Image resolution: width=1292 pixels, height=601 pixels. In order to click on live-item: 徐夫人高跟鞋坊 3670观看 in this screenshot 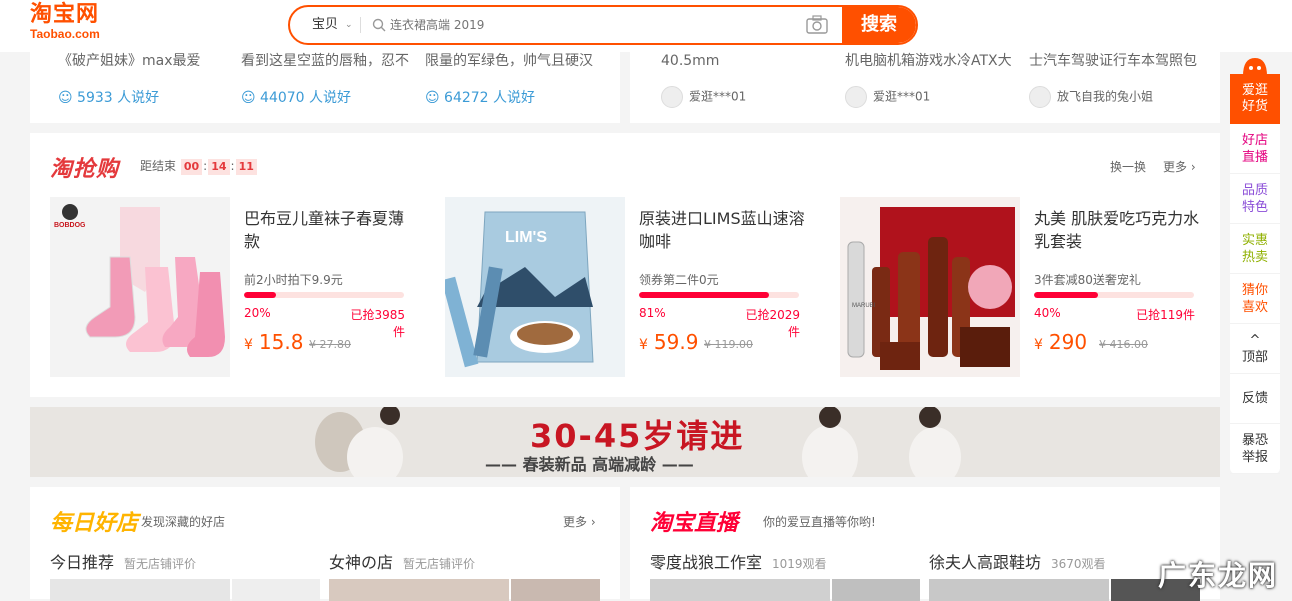, I will do `click(1017, 561)`.